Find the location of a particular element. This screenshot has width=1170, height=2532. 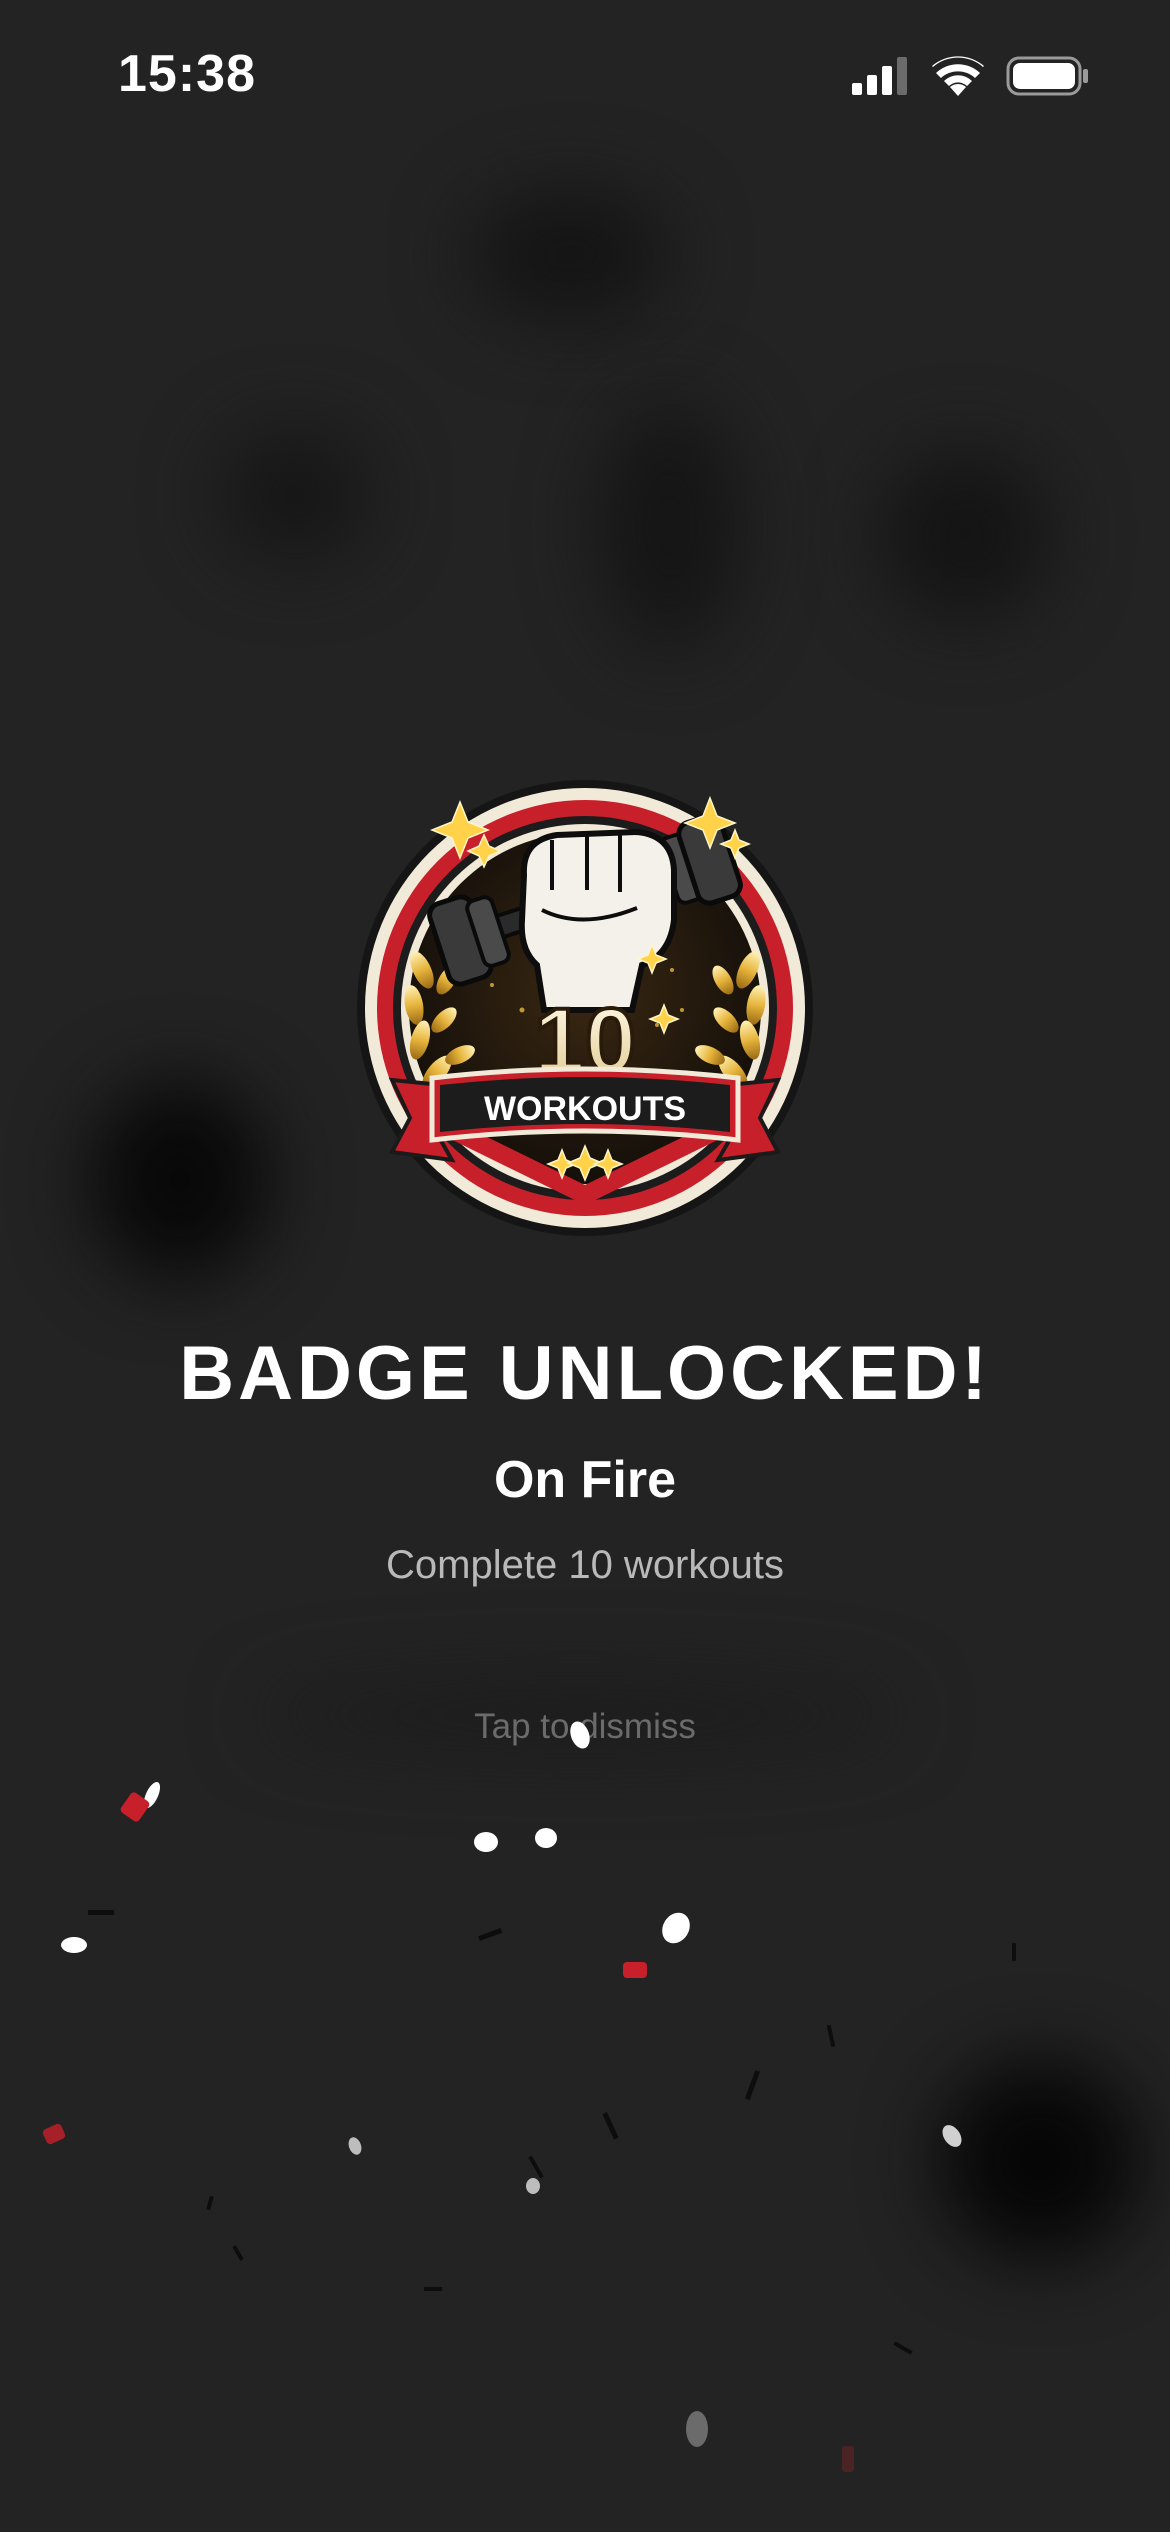

badge-name: On Fire is located at coordinates (585, 1480).